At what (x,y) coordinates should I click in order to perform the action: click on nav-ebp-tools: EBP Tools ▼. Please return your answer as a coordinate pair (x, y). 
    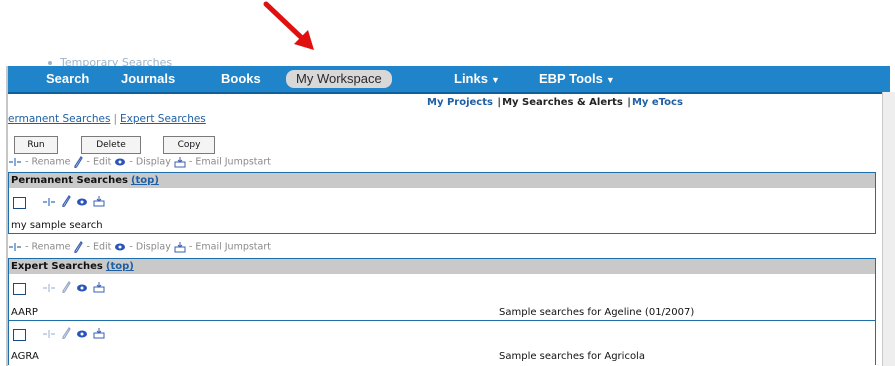
    Looking at the image, I should click on (577, 79).